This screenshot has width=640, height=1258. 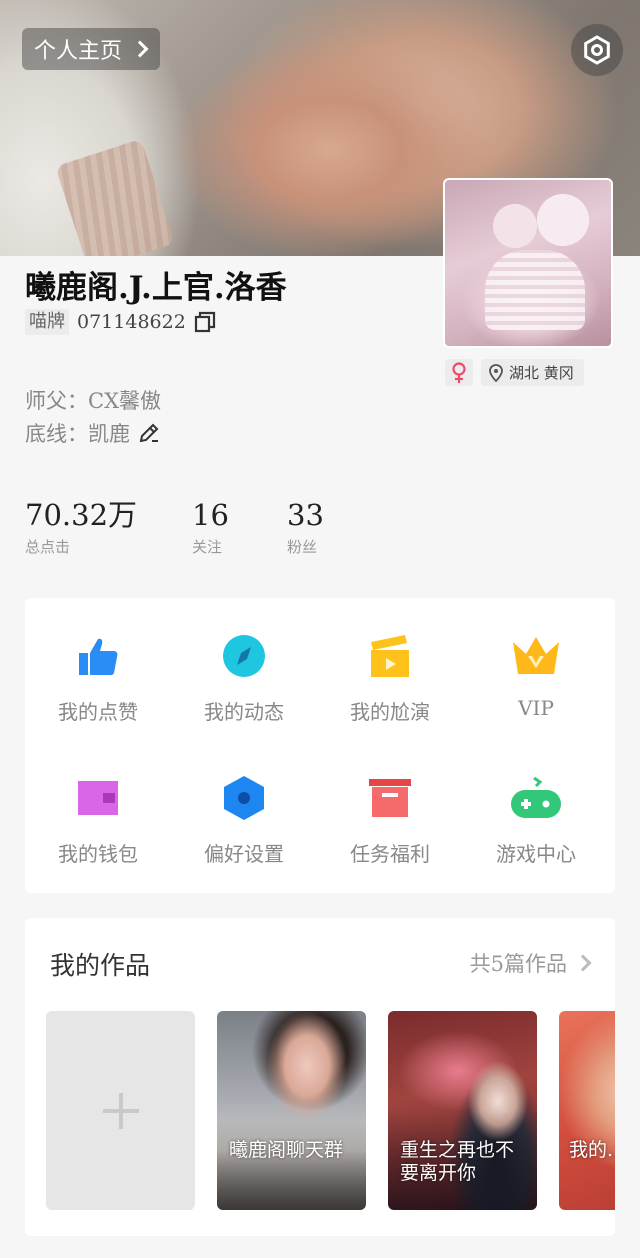 I want to click on username: 曦鹿阁.J.上官.洛香, so click(x=156, y=288).